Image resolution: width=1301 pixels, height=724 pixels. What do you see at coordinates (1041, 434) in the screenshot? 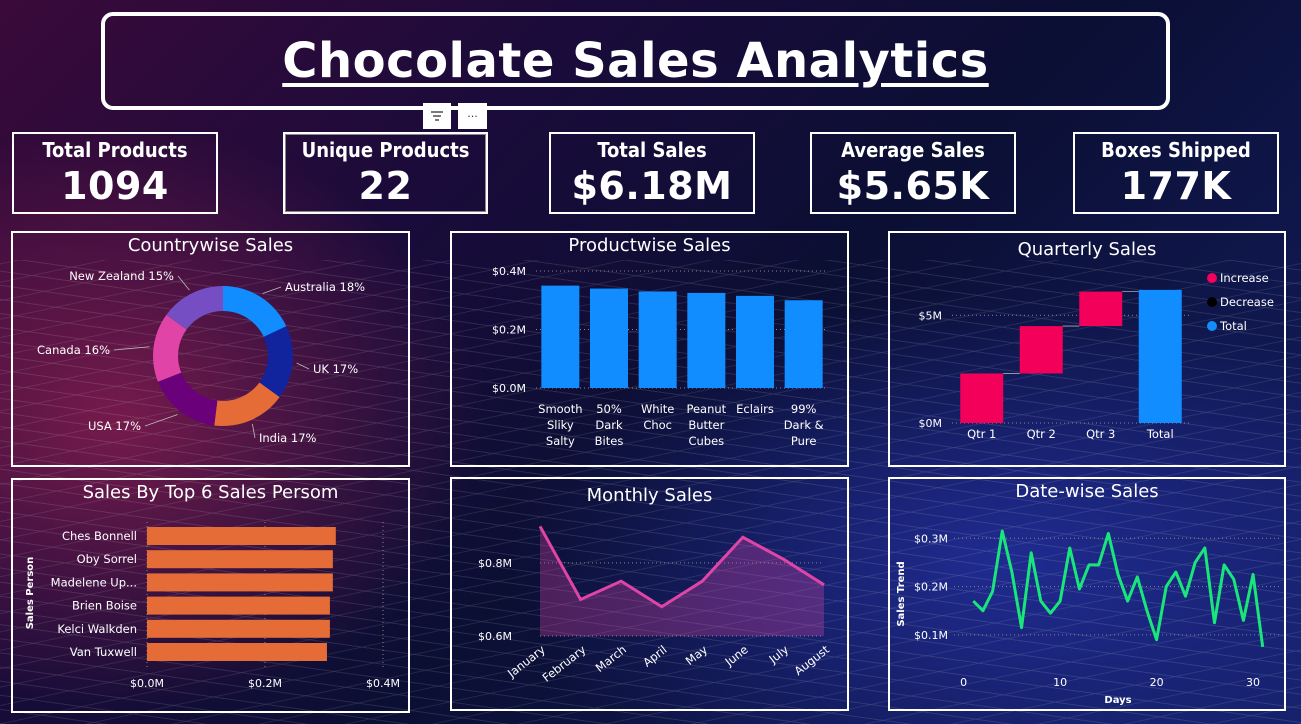
I see `x-tick-label: Qtr 2` at bounding box center [1041, 434].